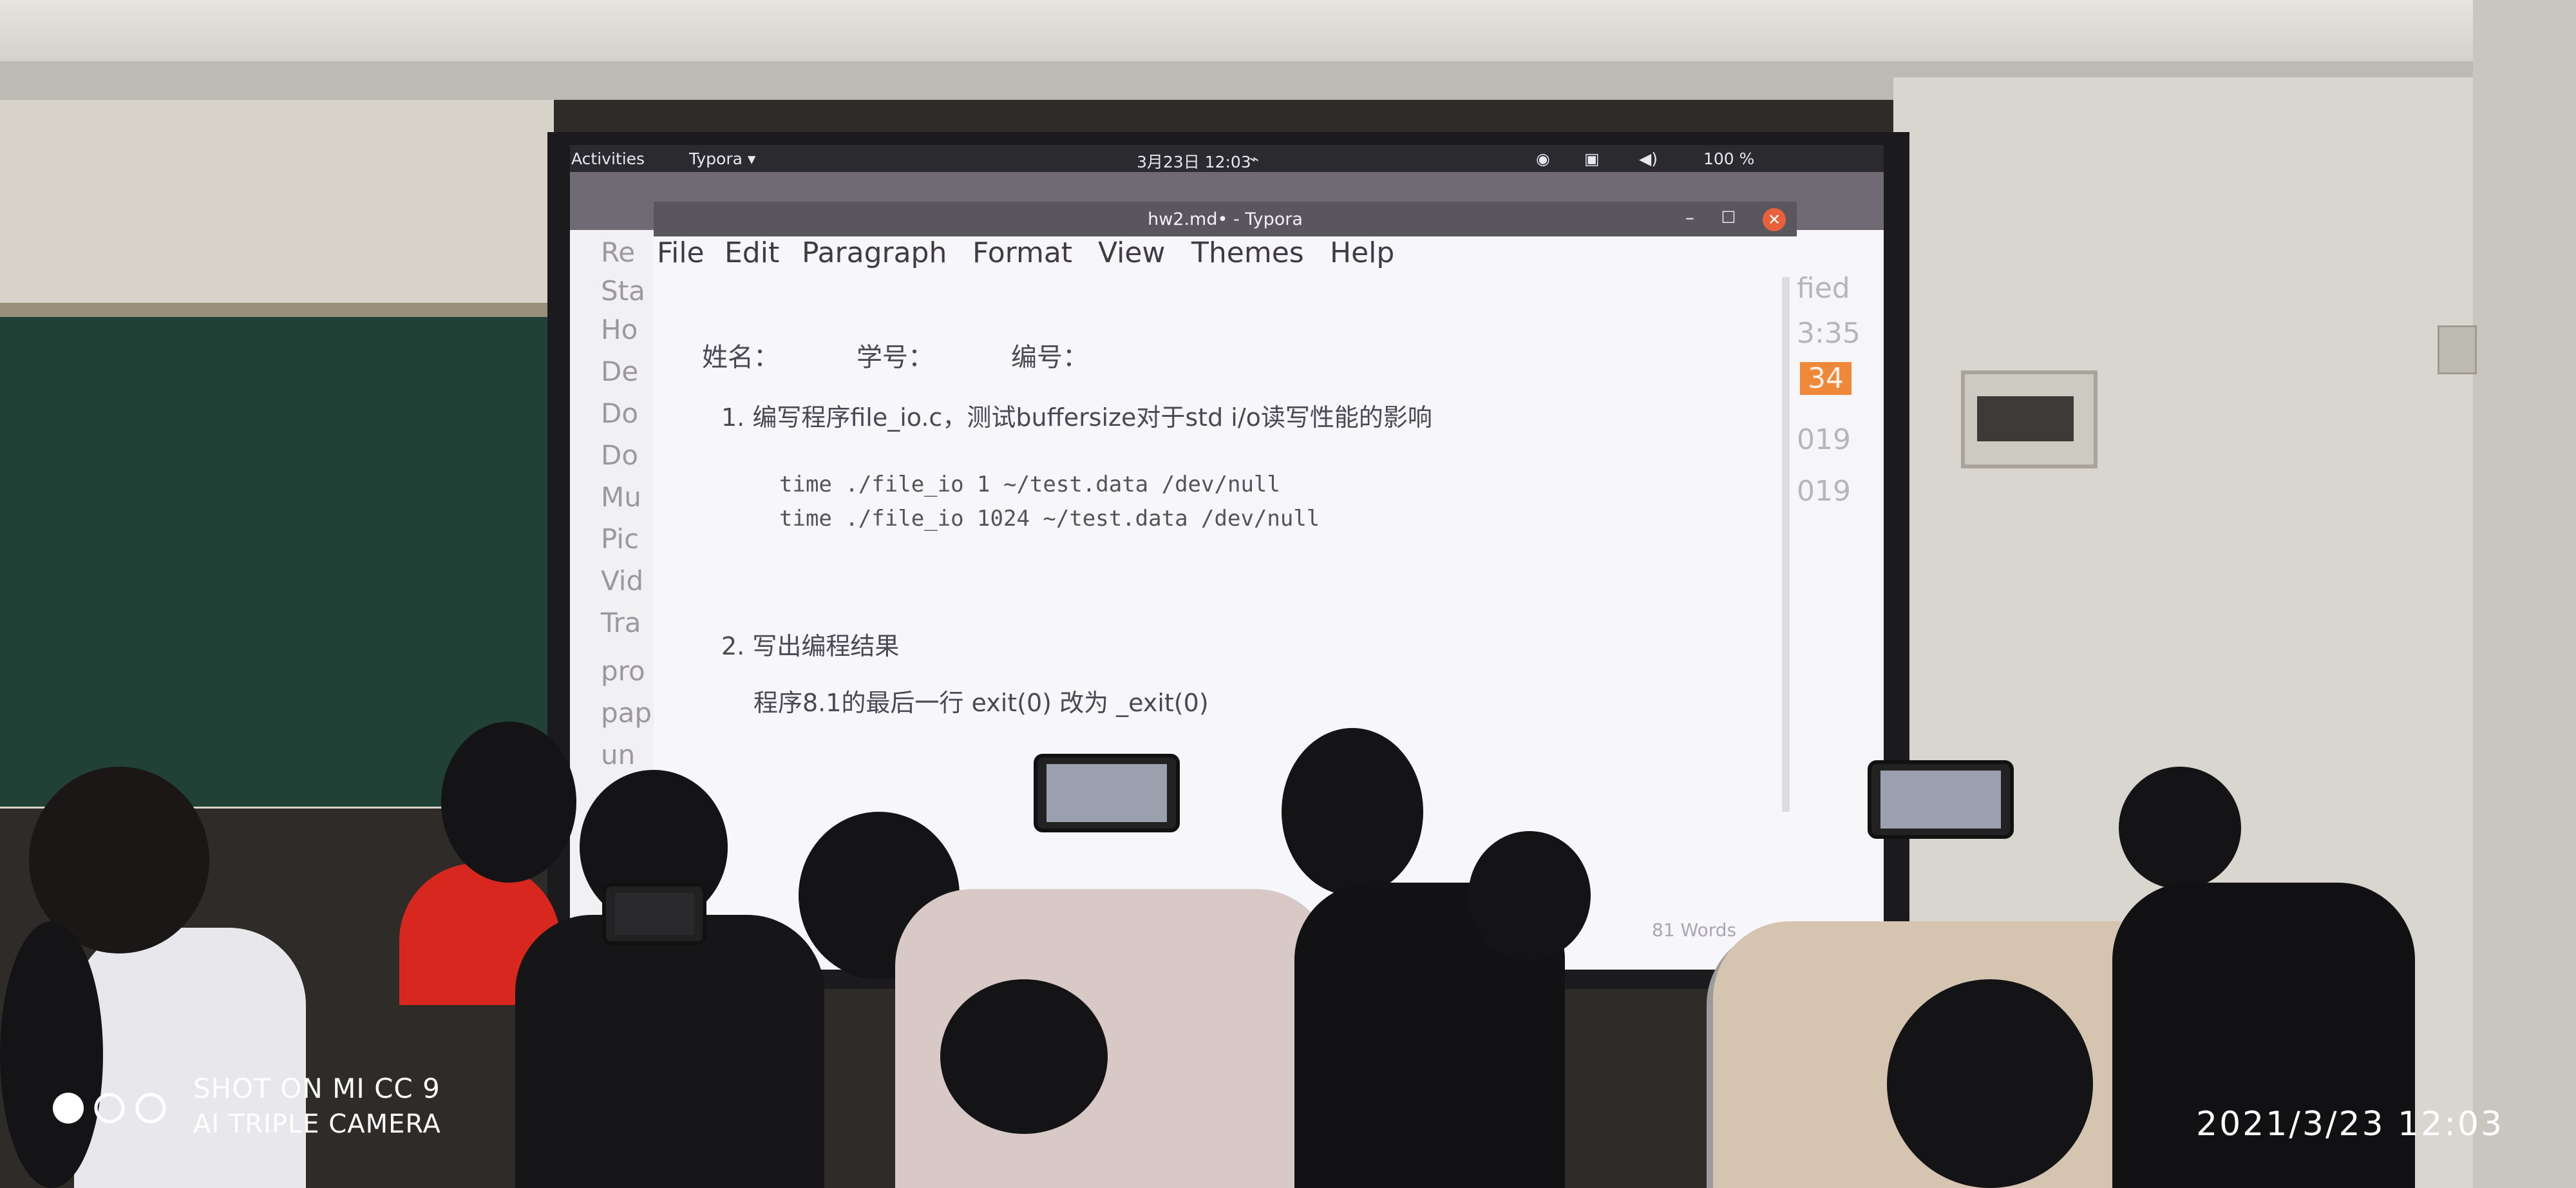 This screenshot has height=1188, width=2576. Describe the element at coordinates (1829, 333) in the screenshot. I see `modified-cell: 3:35` at that location.